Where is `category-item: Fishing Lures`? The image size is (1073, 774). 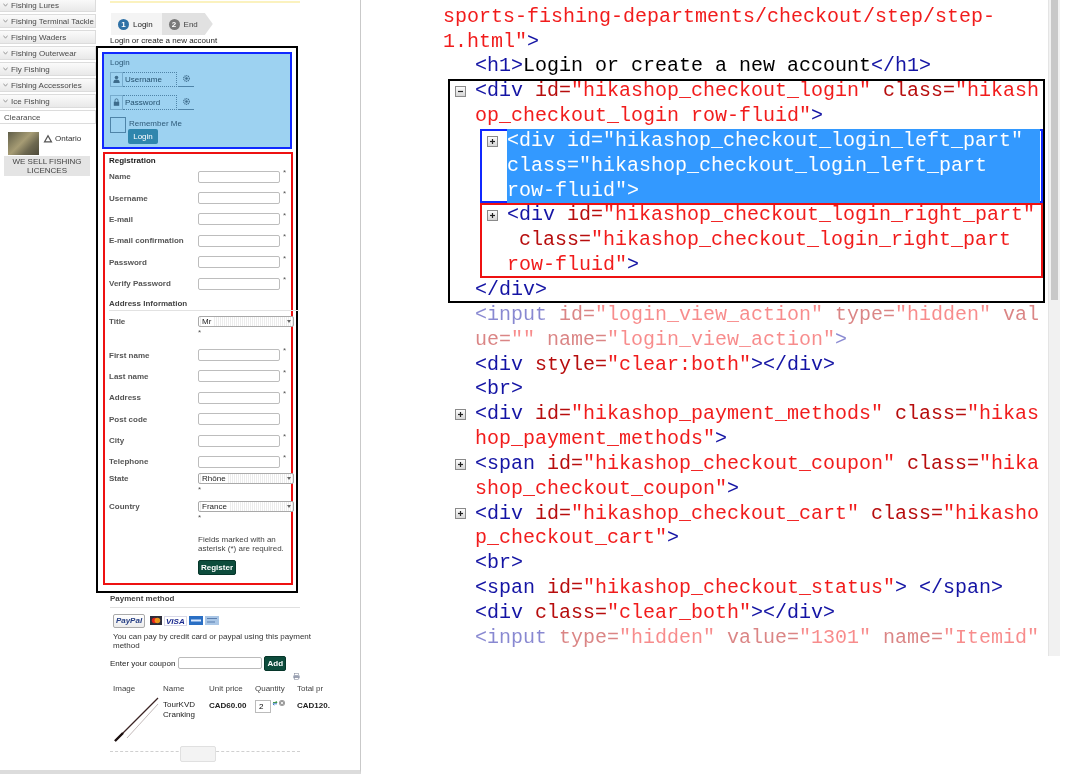
category-item: Fishing Lures is located at coordinates (48, 6).